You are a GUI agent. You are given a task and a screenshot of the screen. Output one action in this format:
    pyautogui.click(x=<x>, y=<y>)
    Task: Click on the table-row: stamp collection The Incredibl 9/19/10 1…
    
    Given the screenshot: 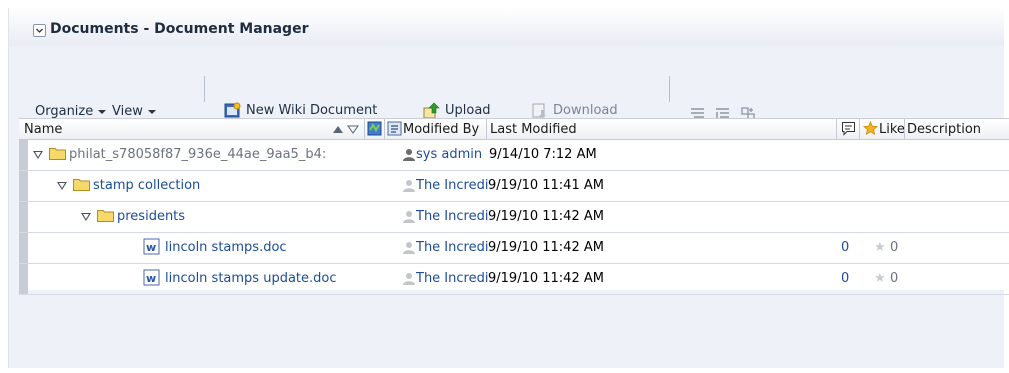 What is the action you would take?
    pyautogui.click(x=514, y=186)
    